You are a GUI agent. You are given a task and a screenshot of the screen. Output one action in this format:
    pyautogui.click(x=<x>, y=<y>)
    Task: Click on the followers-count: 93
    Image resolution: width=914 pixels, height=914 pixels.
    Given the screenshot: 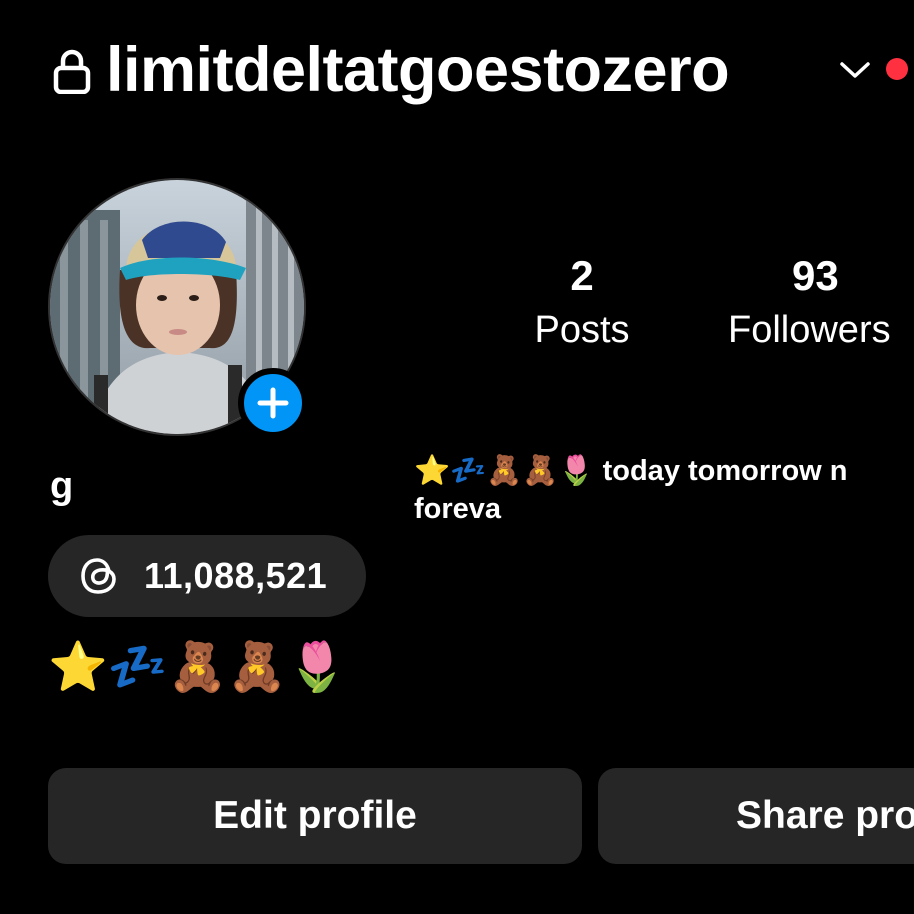 What is the action you would take?
    pyautogui.click(x=815, y=275)
    